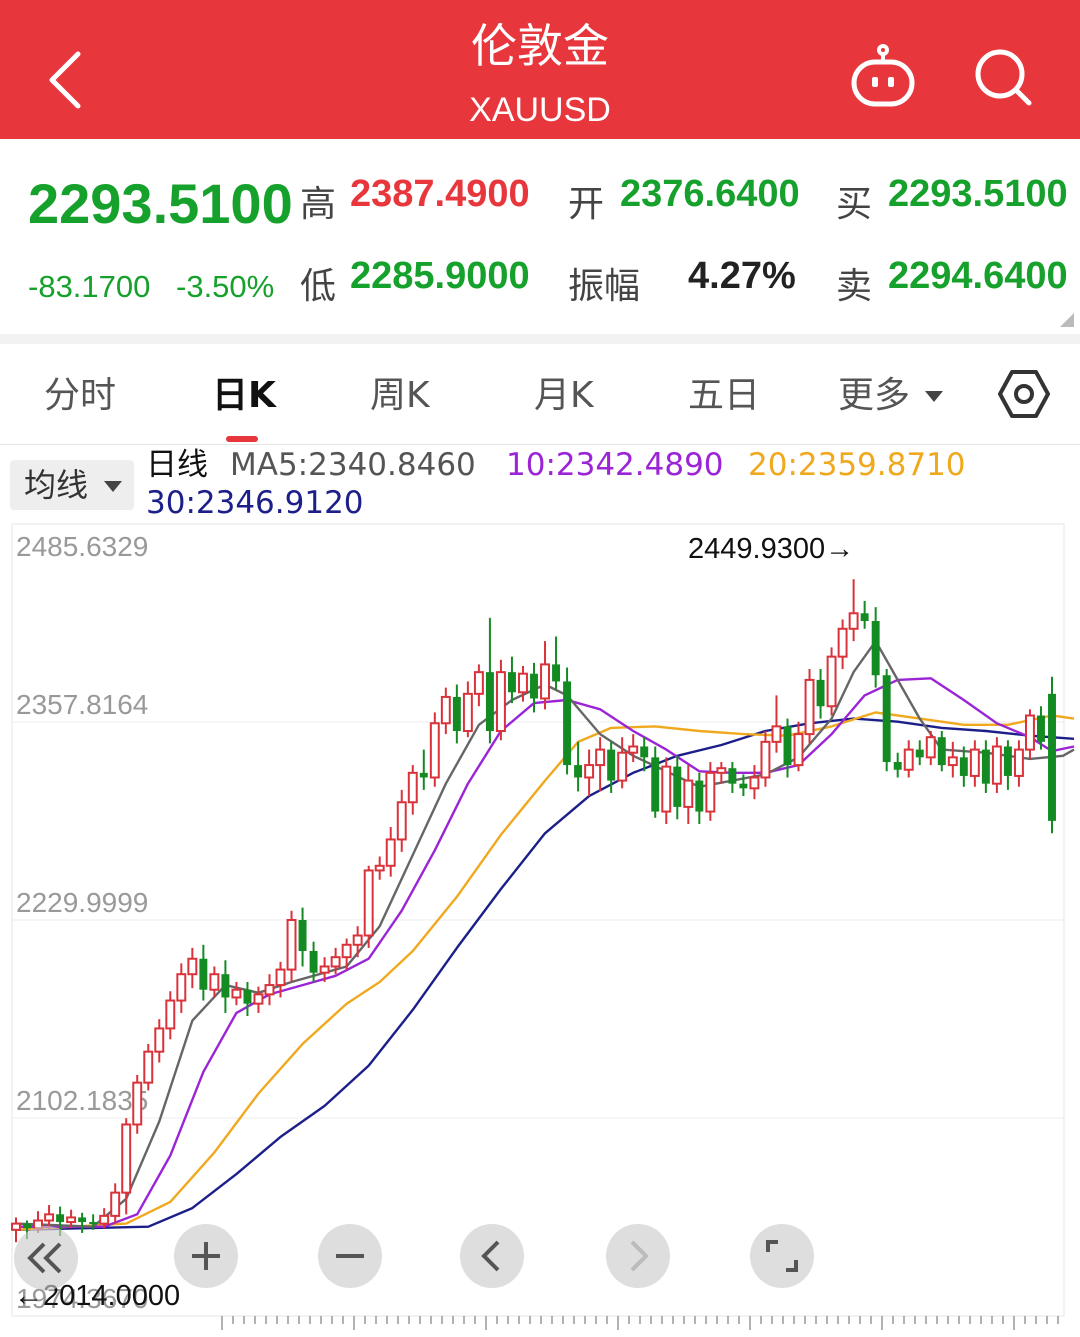  I want to click on left-icon, so click(490, 1256).